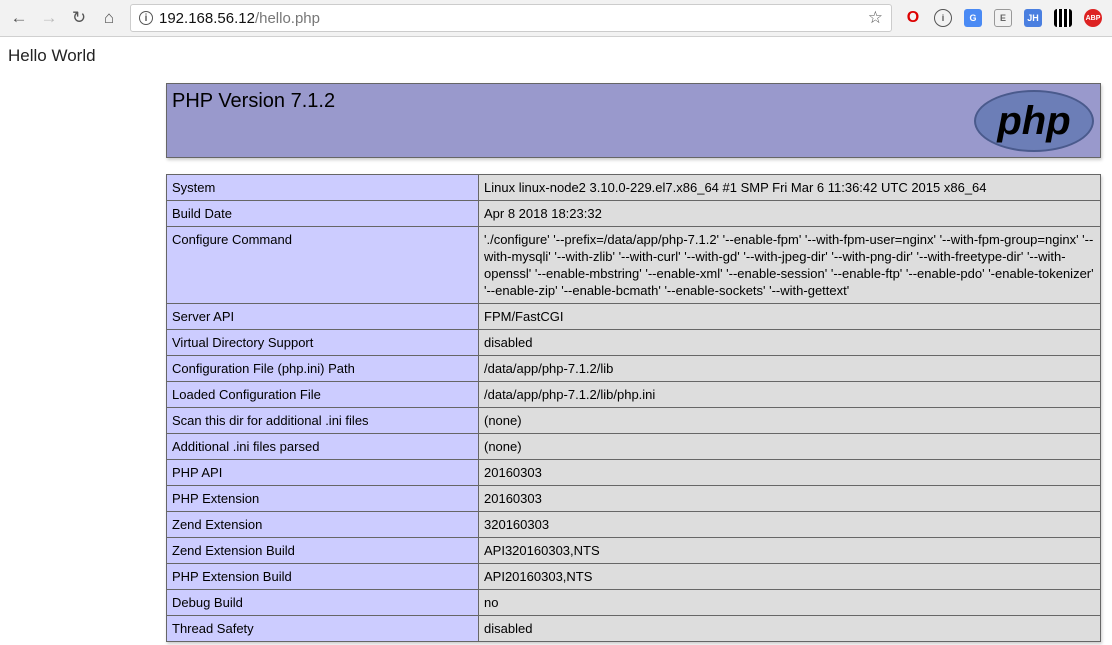 The height and width of the screenshot is (645, 1112). Describe the element at coordinates (322, 446) in the screenshot. I see `row-label: Additional .ini files parsed` at that location.